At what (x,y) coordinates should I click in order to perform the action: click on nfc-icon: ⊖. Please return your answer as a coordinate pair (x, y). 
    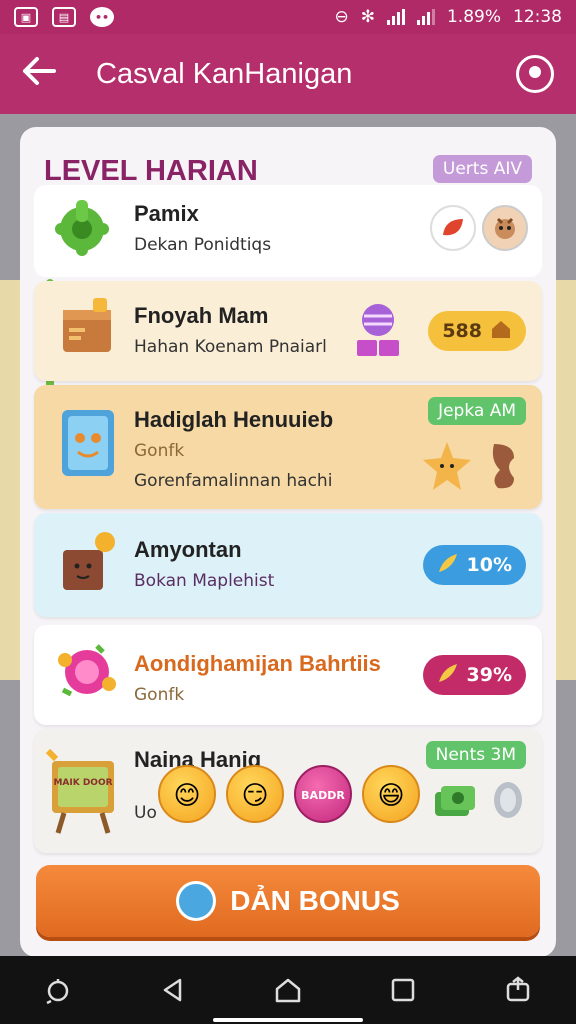
    Looking at the image, I should click on (341, 17).